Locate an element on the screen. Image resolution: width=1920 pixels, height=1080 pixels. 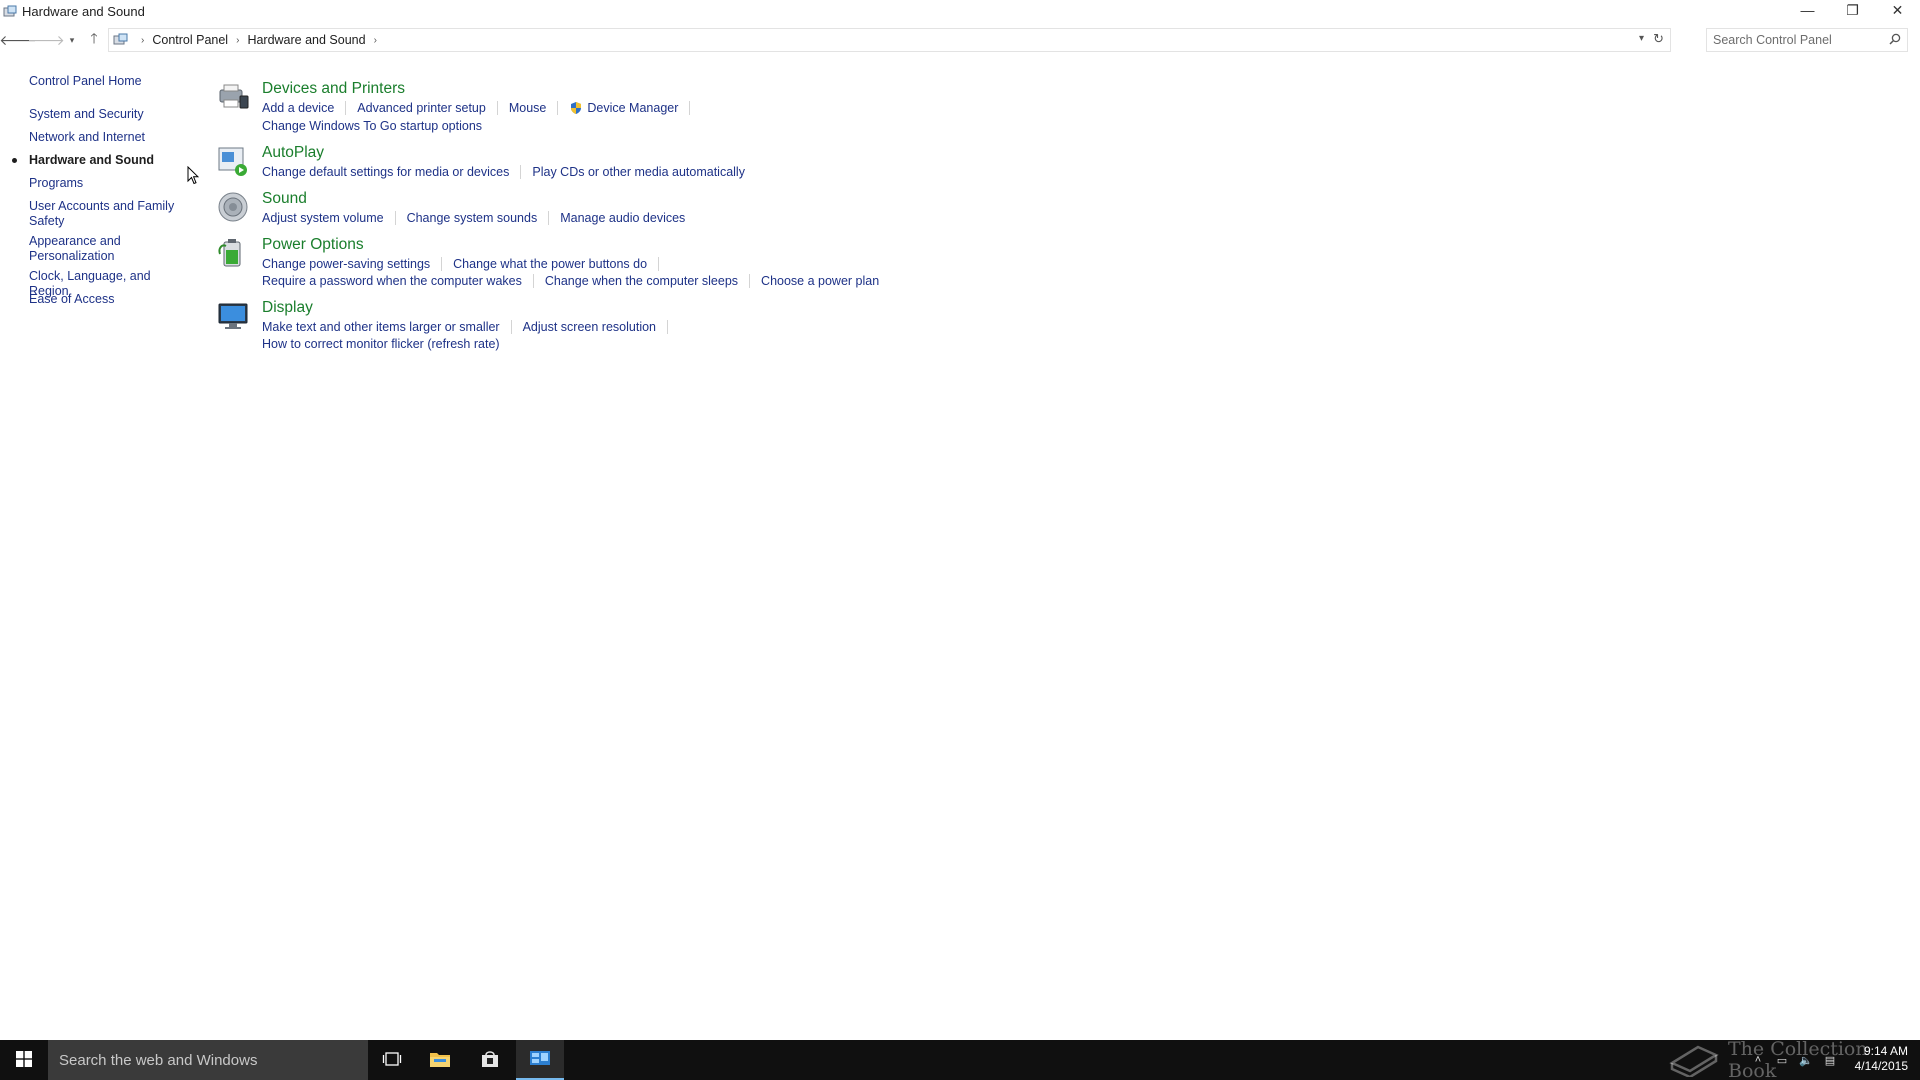
forward-button: 🡒 is located at coordinates (46, 40).